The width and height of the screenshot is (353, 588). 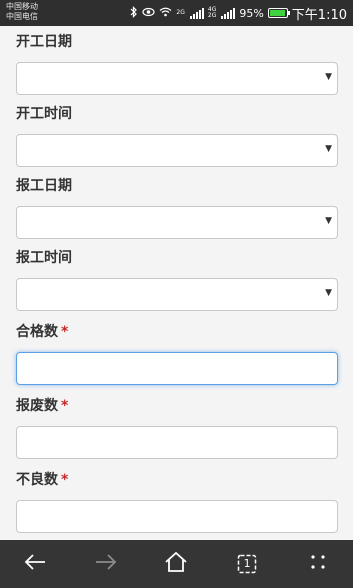 I want to click on back-button, so click(x=35, y=564).